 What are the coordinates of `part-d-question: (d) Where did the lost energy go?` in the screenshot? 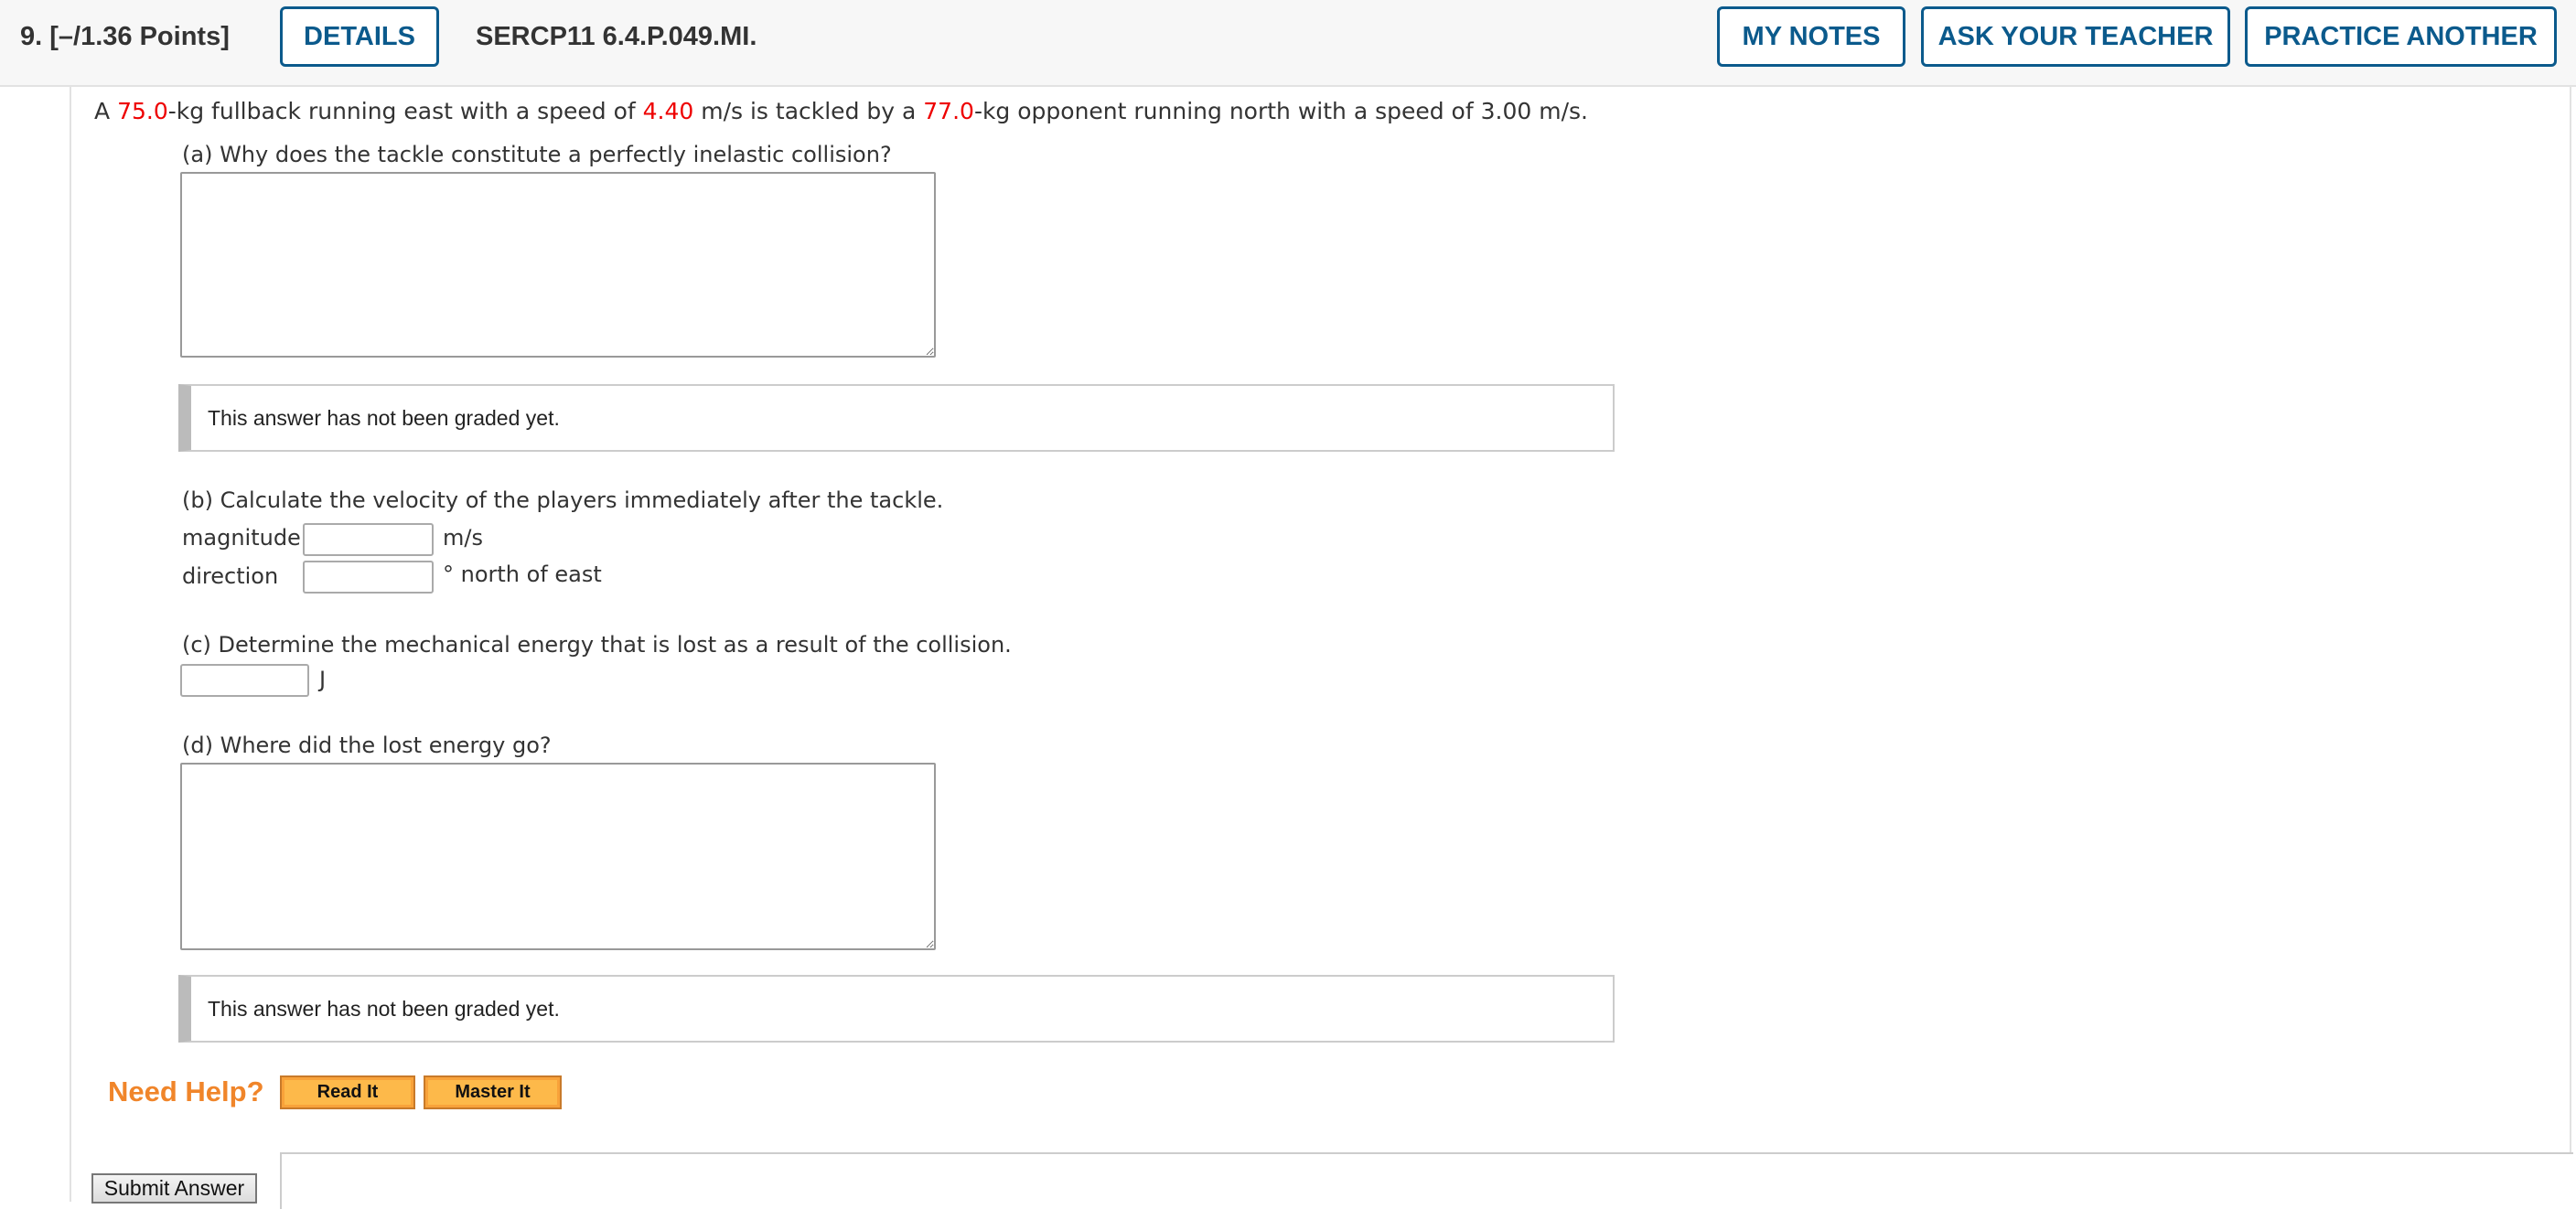 It's located at (367, 746).